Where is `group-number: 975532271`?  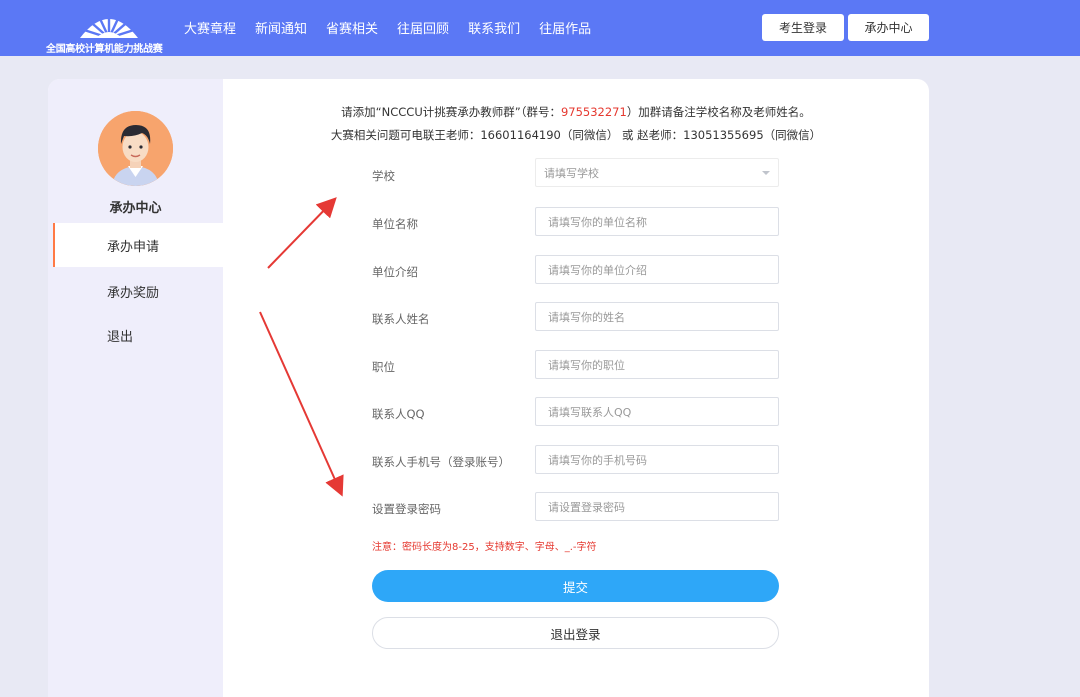
group-number: 975532271 is located at coordinates (593, 112).